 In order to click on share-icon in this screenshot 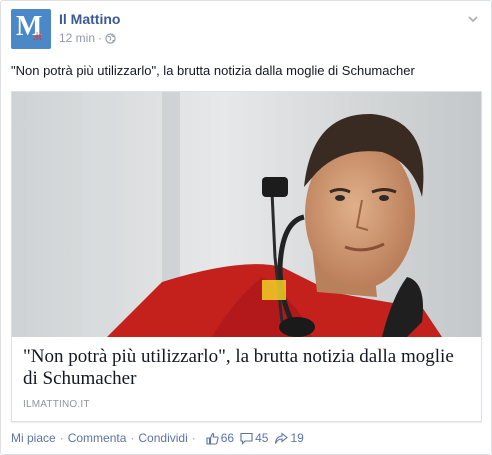, I will do `click(282, 437)`.